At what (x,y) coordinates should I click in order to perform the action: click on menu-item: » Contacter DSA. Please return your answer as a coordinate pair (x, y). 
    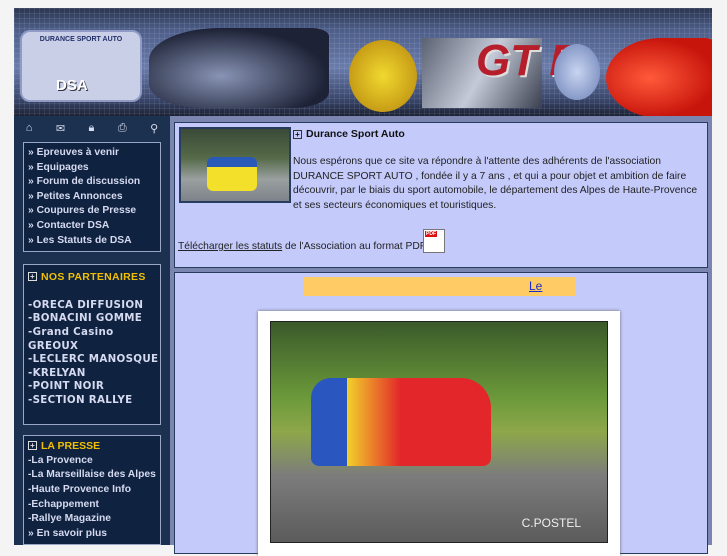
    Looking at the image, I should click on (92, 226).